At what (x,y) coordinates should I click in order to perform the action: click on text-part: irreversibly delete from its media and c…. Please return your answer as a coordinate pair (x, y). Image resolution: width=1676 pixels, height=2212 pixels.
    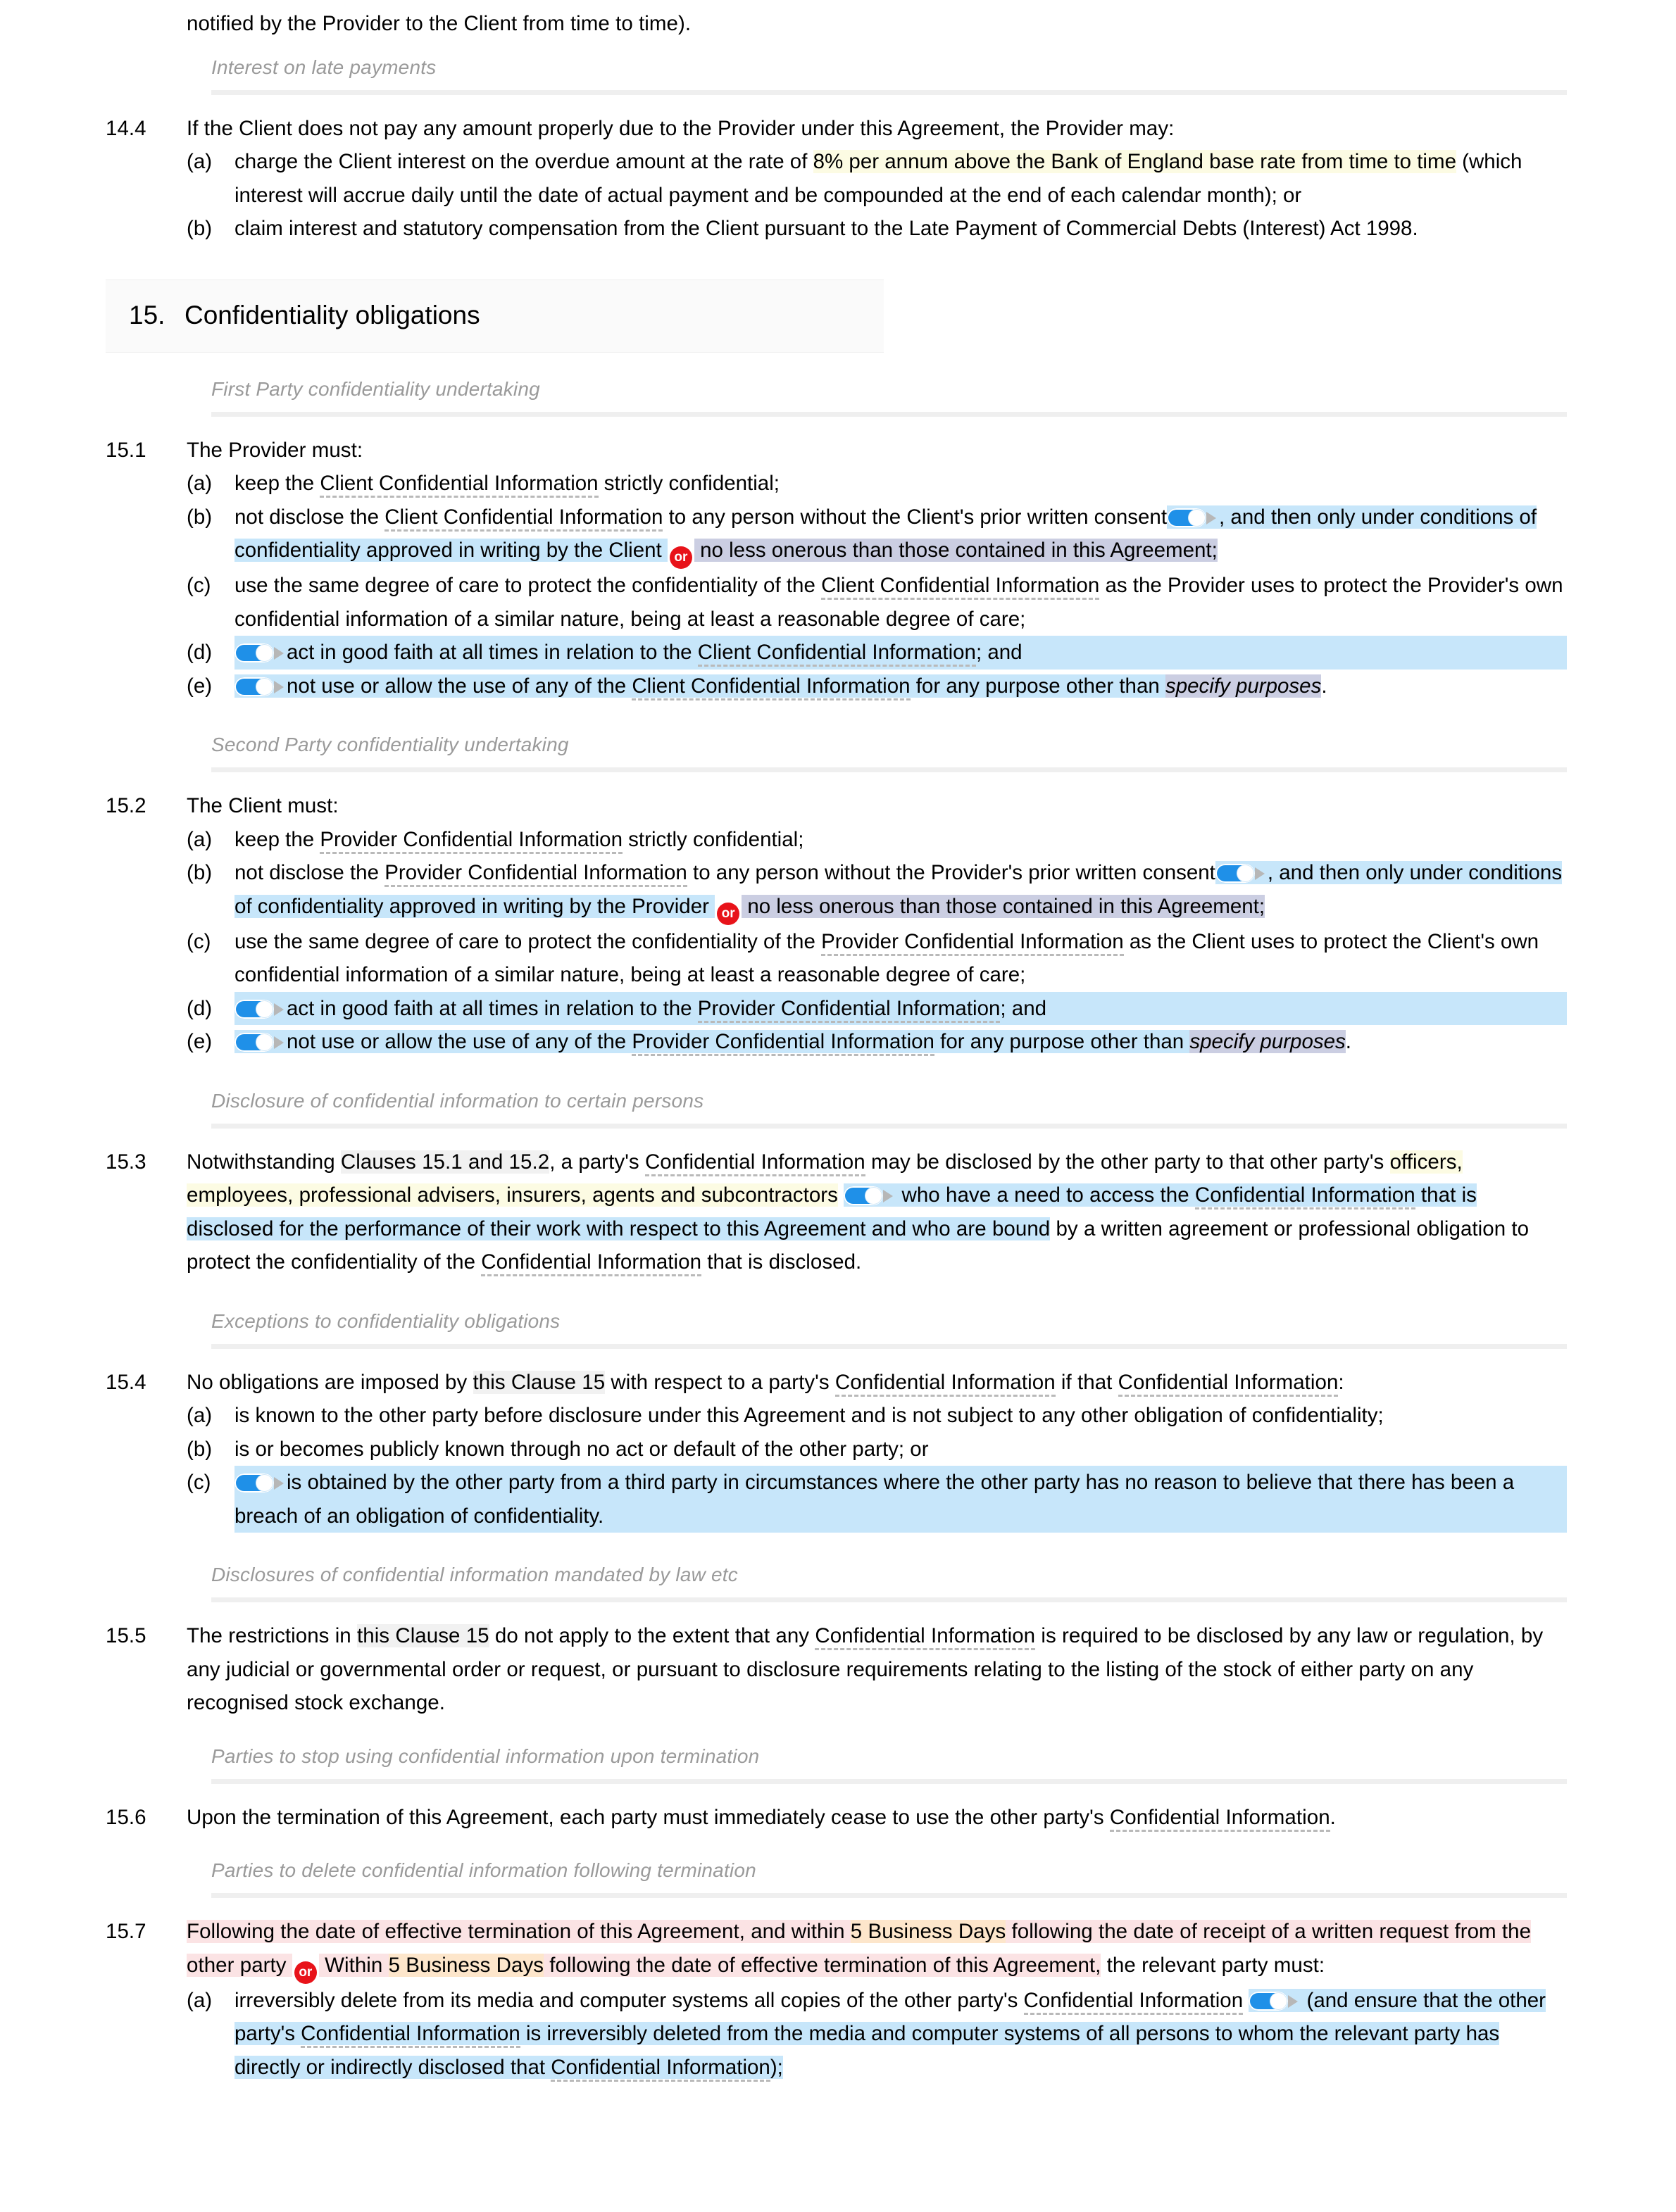
    Looking at the image, I should click on (629, 2000).